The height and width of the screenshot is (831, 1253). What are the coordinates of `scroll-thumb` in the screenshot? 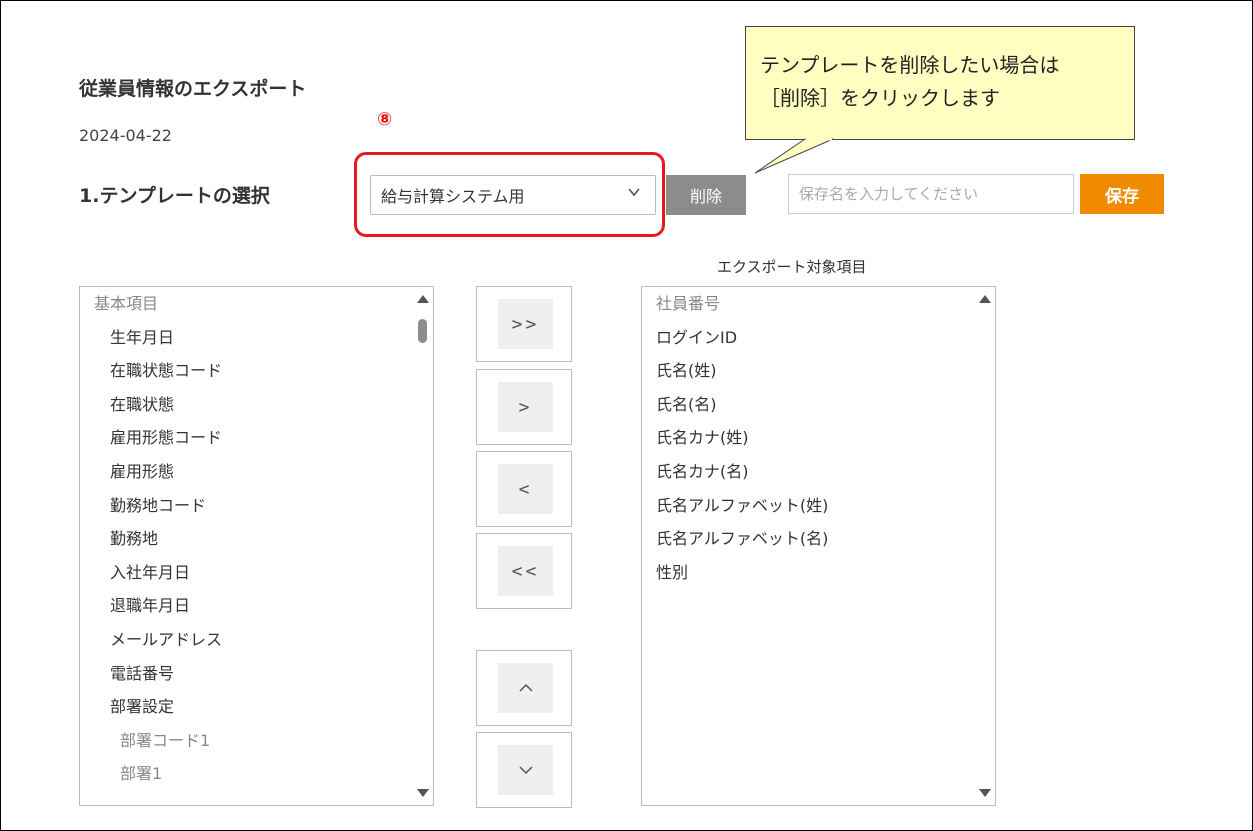 It's located at (422, 331).